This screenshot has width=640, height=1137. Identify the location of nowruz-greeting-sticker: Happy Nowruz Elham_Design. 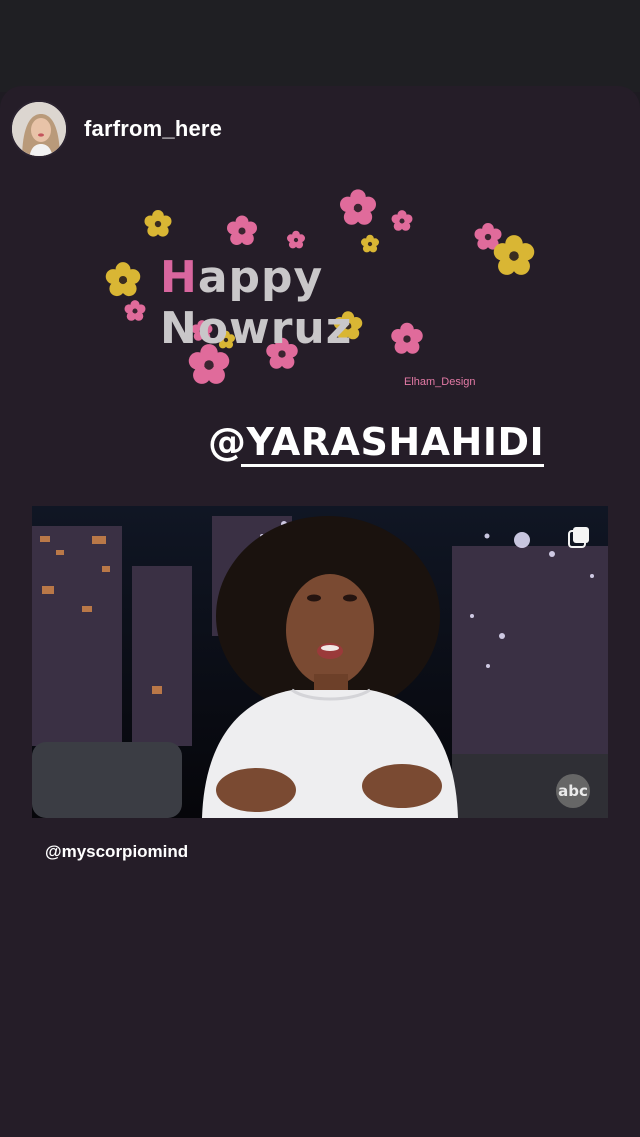
(320, 288).